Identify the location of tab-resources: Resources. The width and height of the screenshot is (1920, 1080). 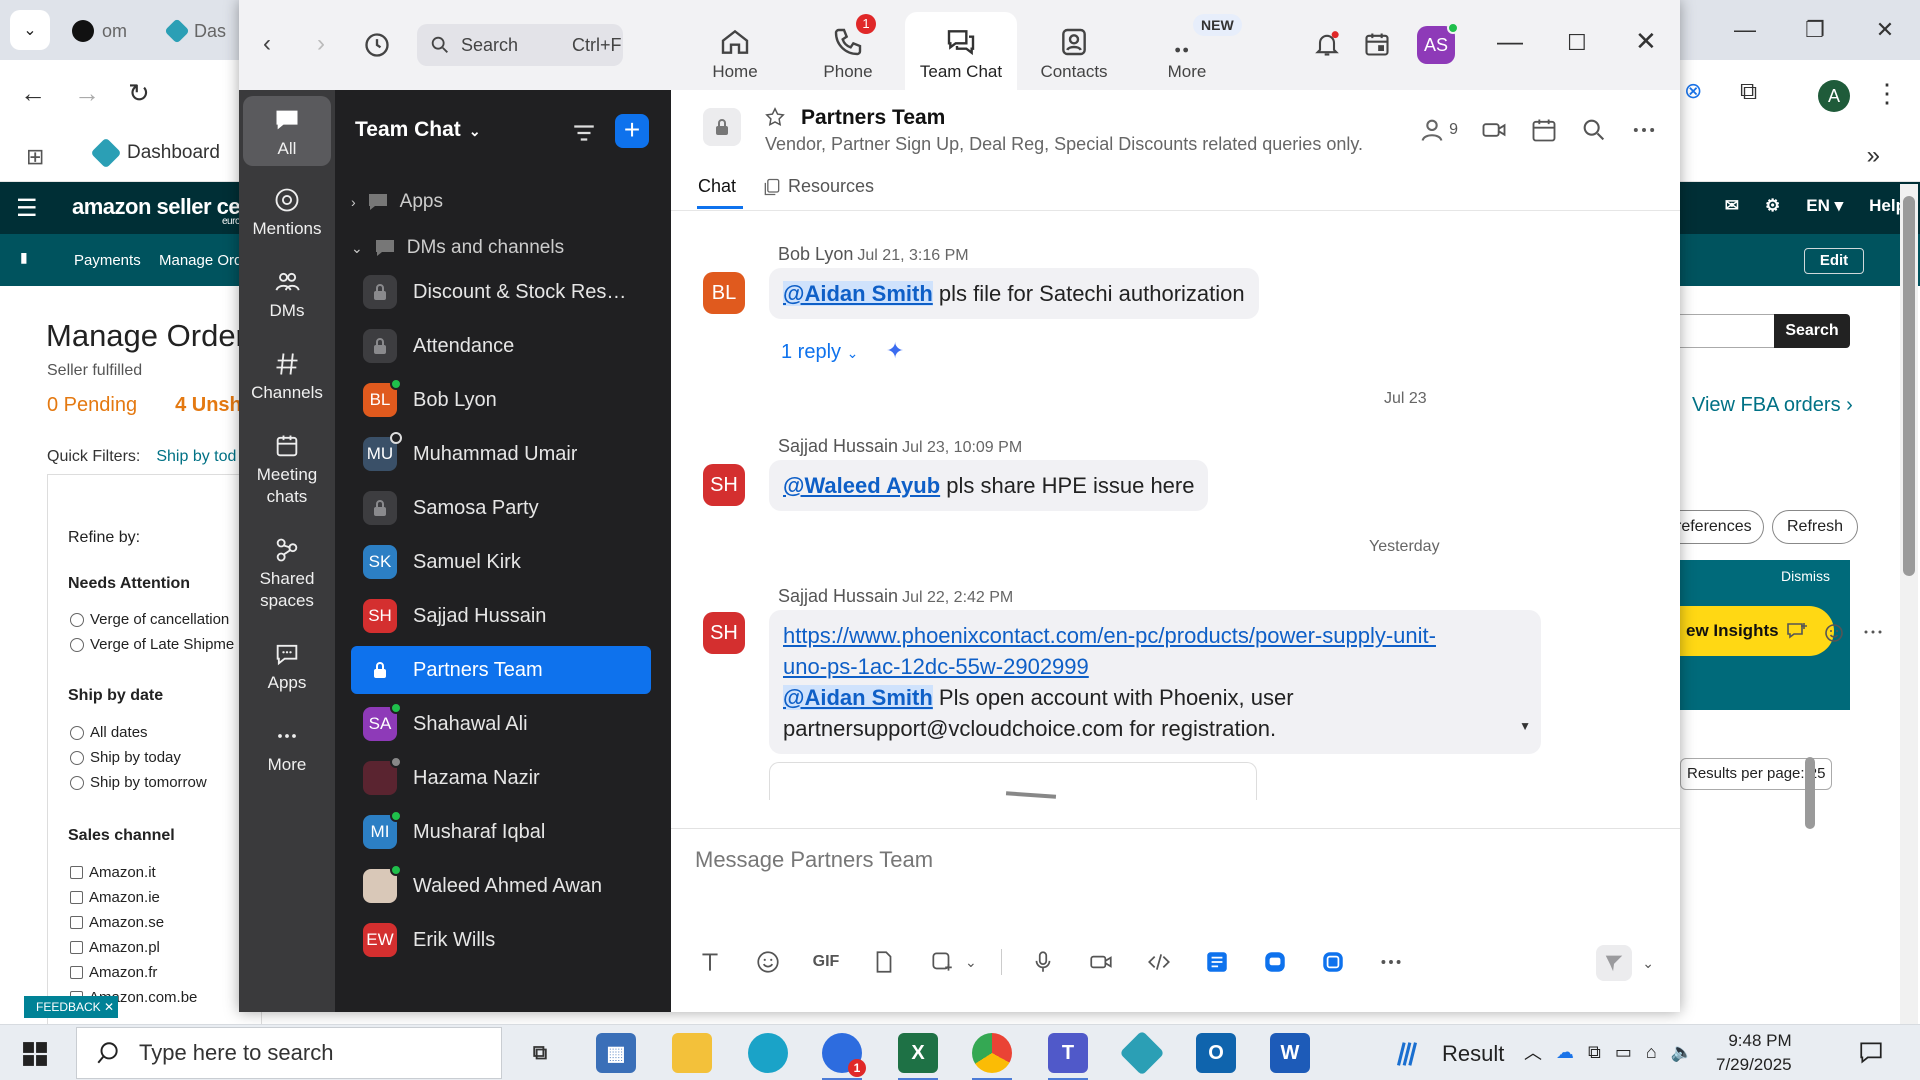
(818, 186).